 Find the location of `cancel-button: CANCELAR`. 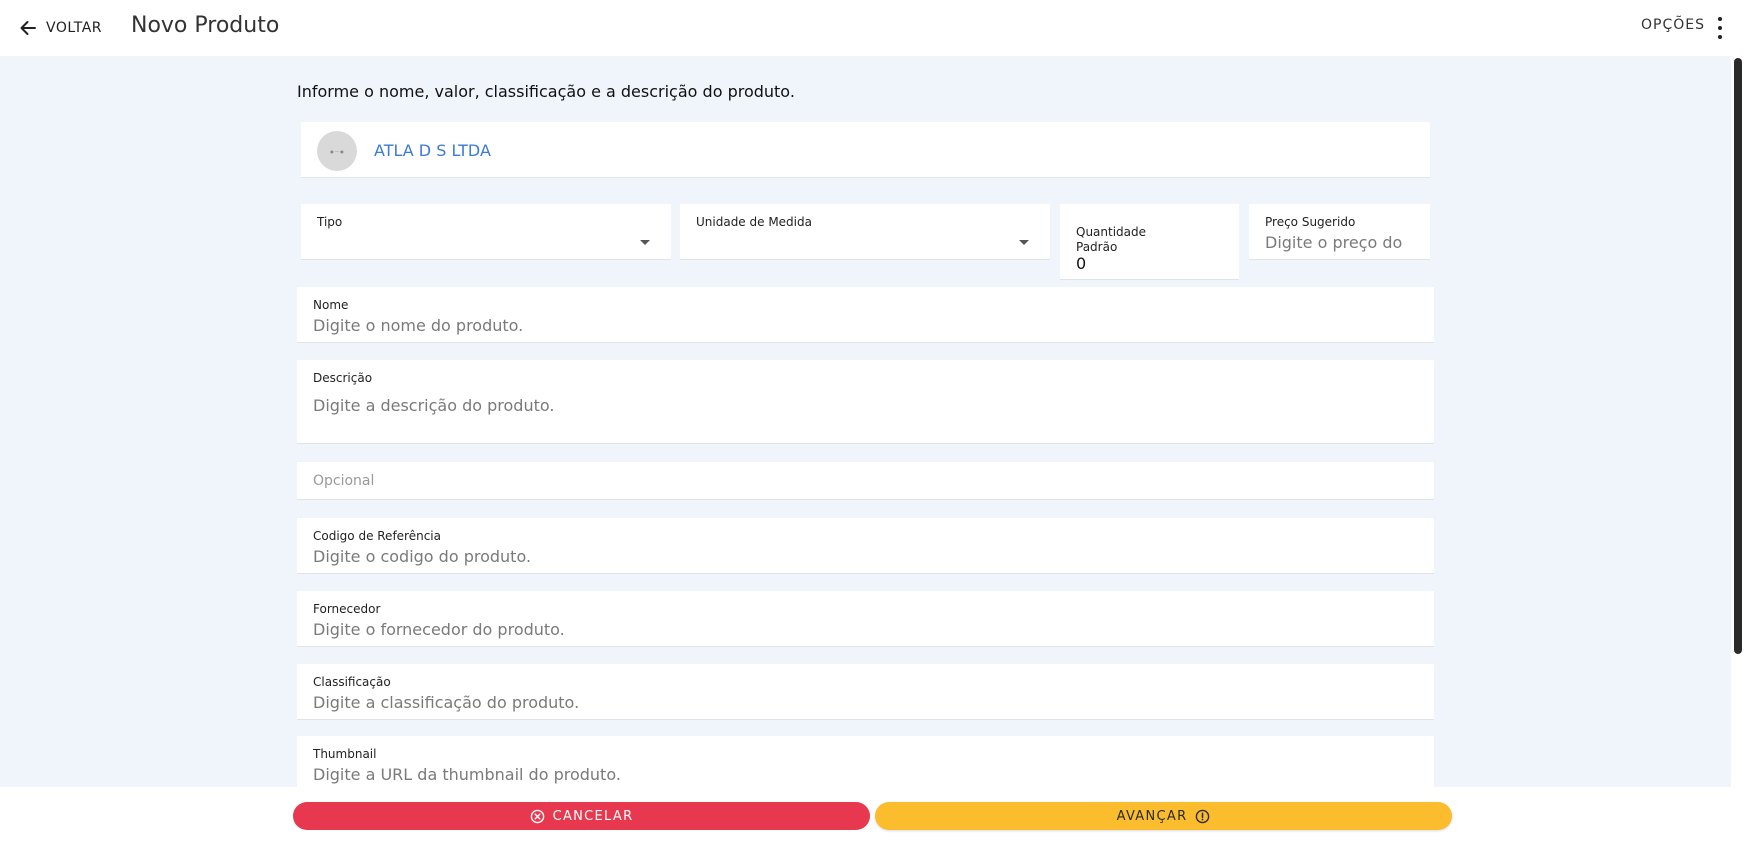

cancel-button: CANCELAR is located at coordinates (581, 816).